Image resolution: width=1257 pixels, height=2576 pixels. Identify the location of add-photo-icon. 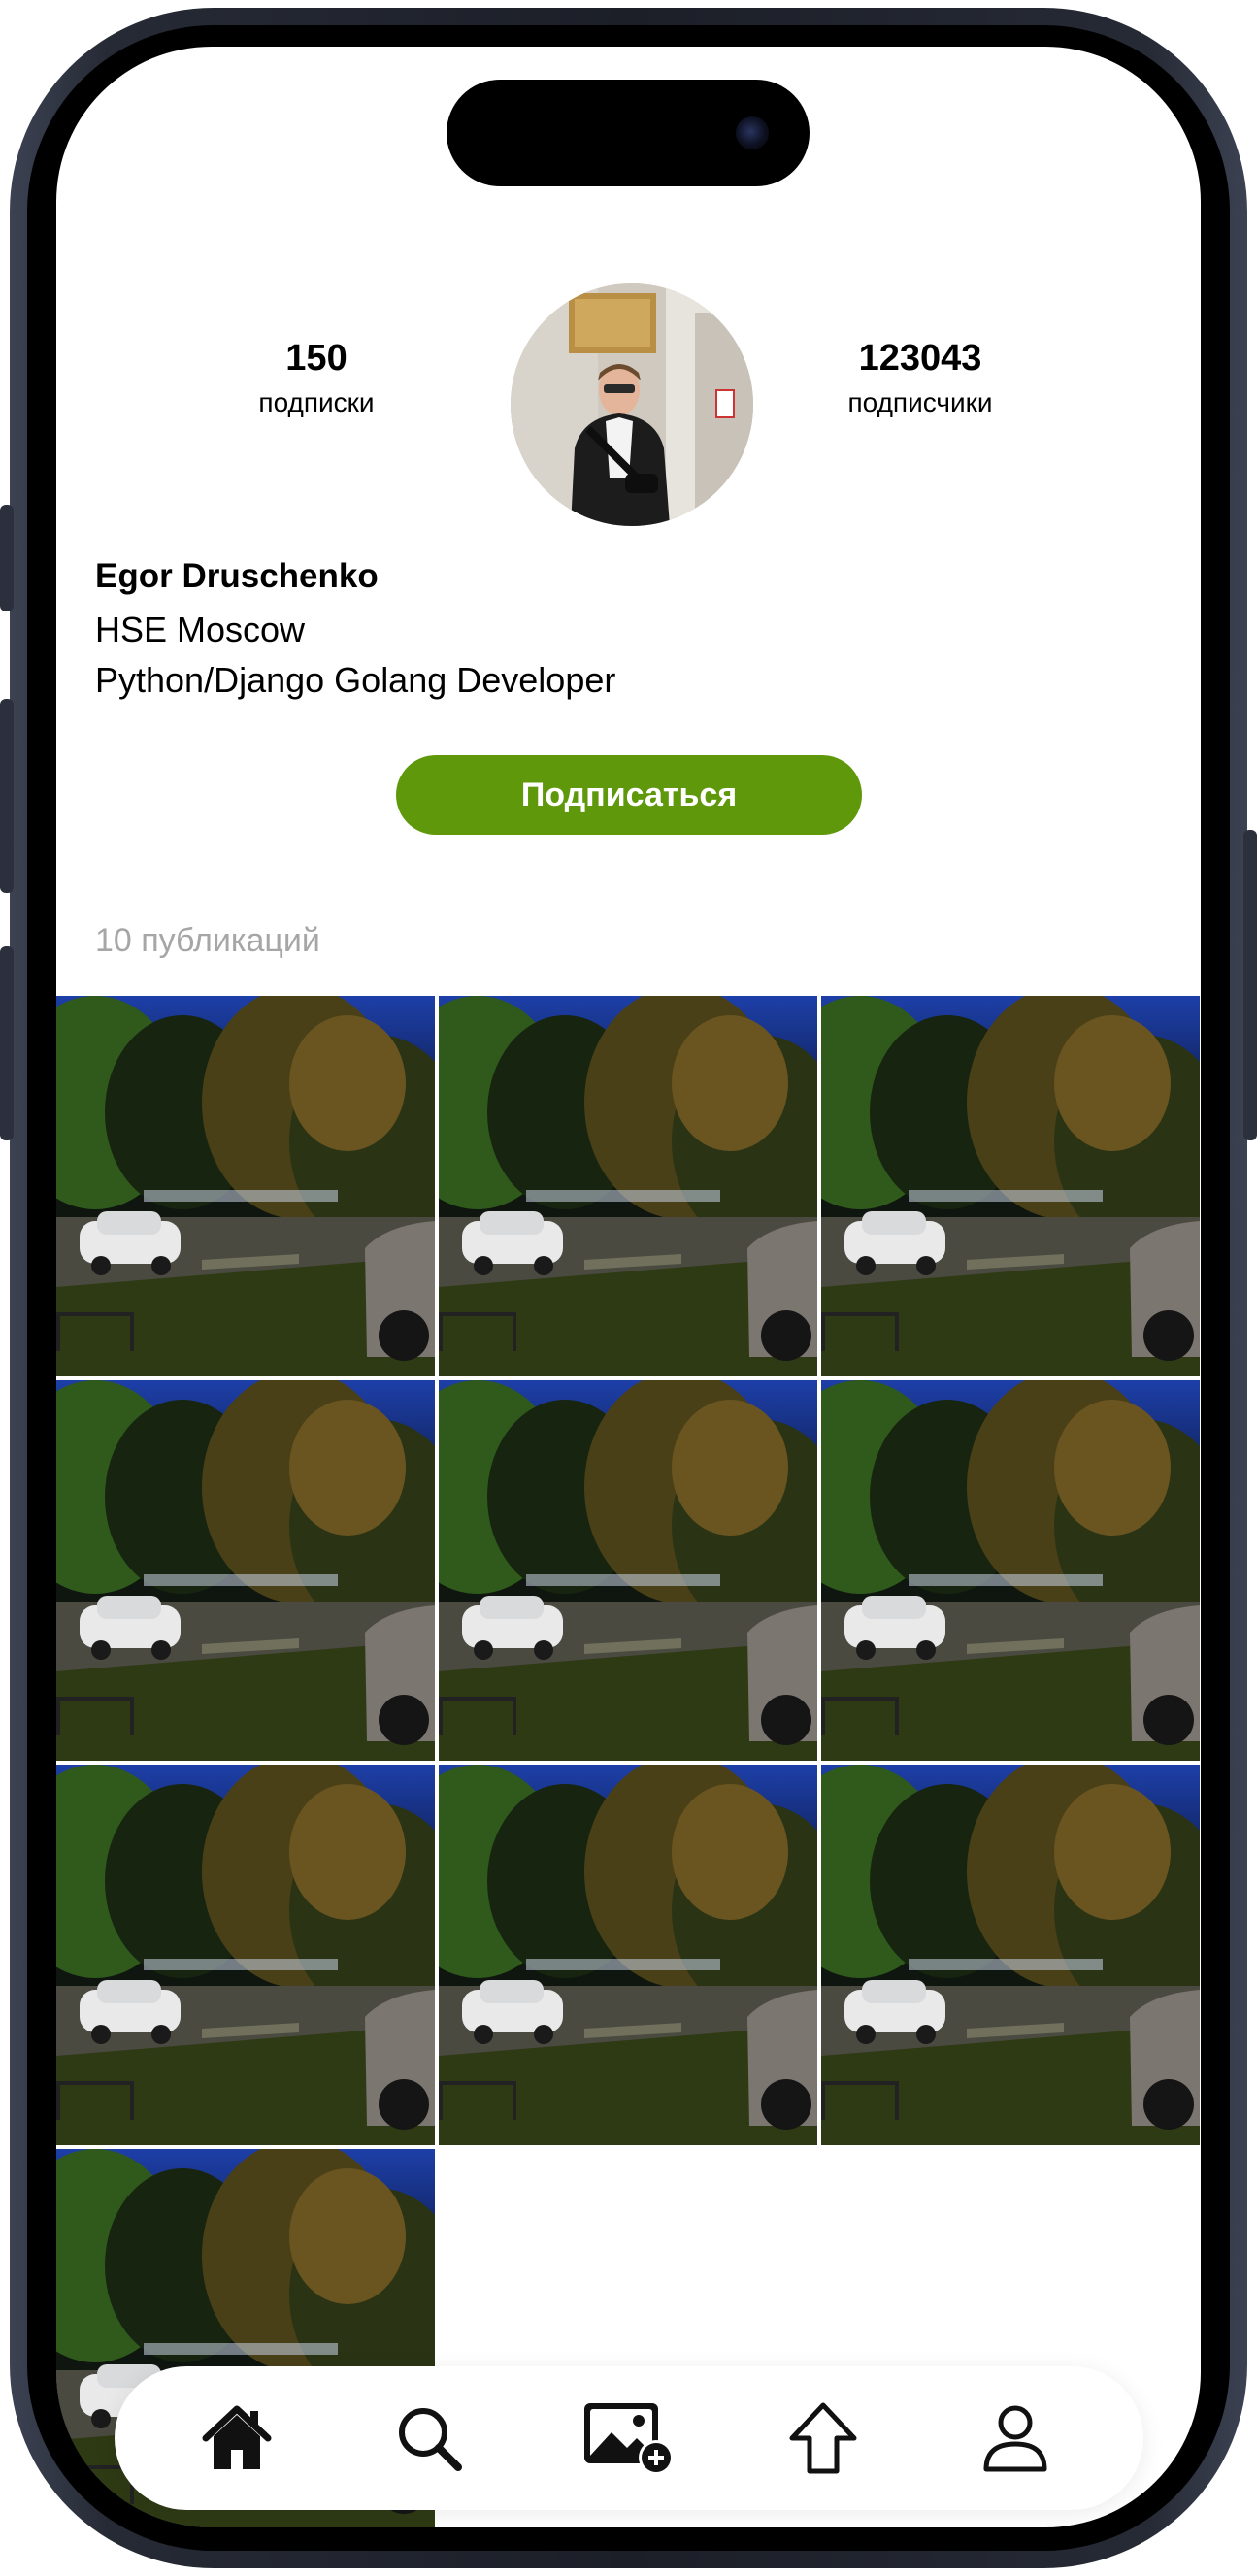
(629, 2439).